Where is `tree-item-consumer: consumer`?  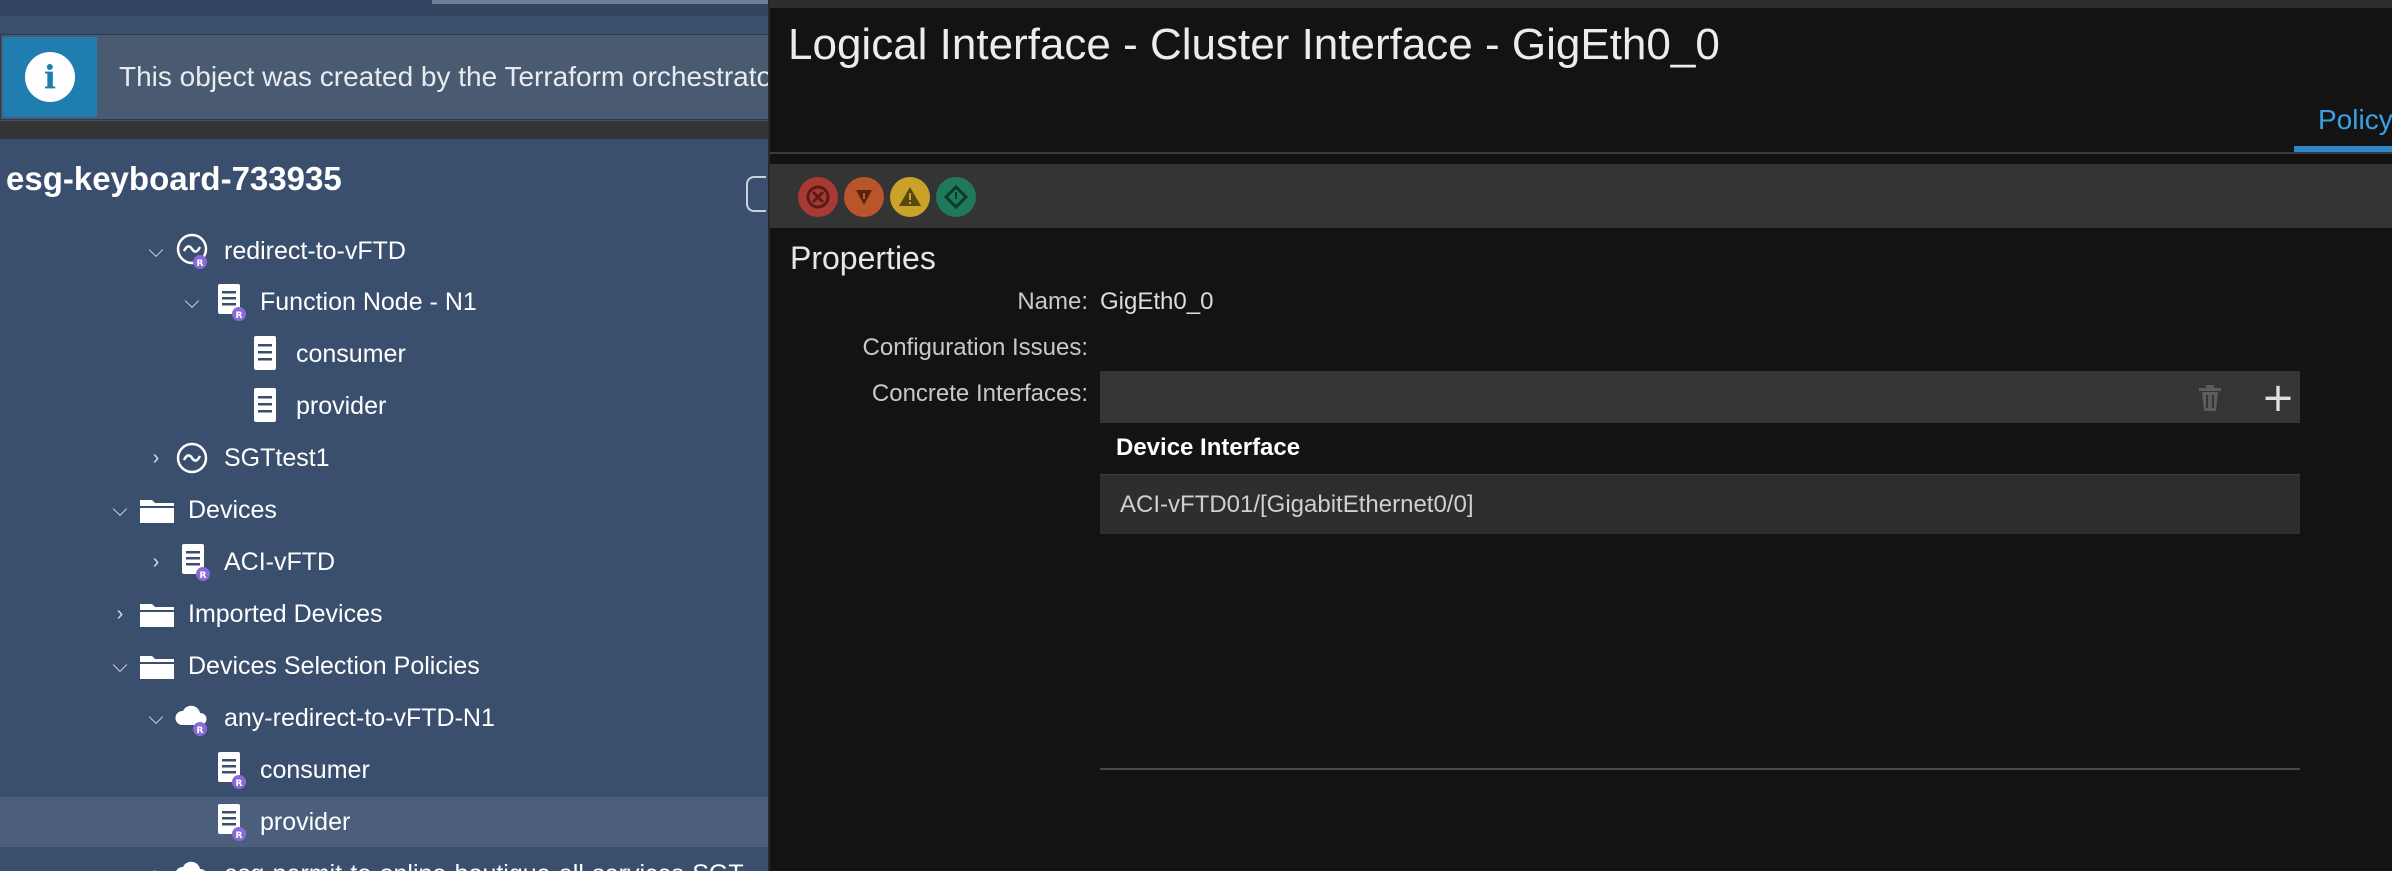
tree-item-consumer: consumer is located at coordinates (385, 354).